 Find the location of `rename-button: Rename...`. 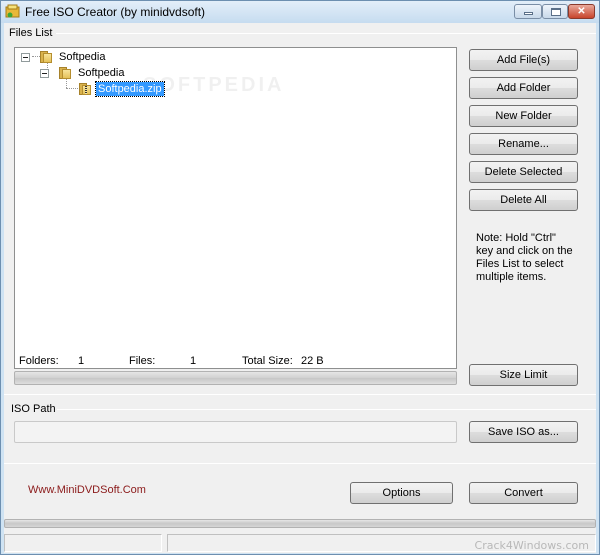

rename-button: Rename... is located at coordinates (523, 144).